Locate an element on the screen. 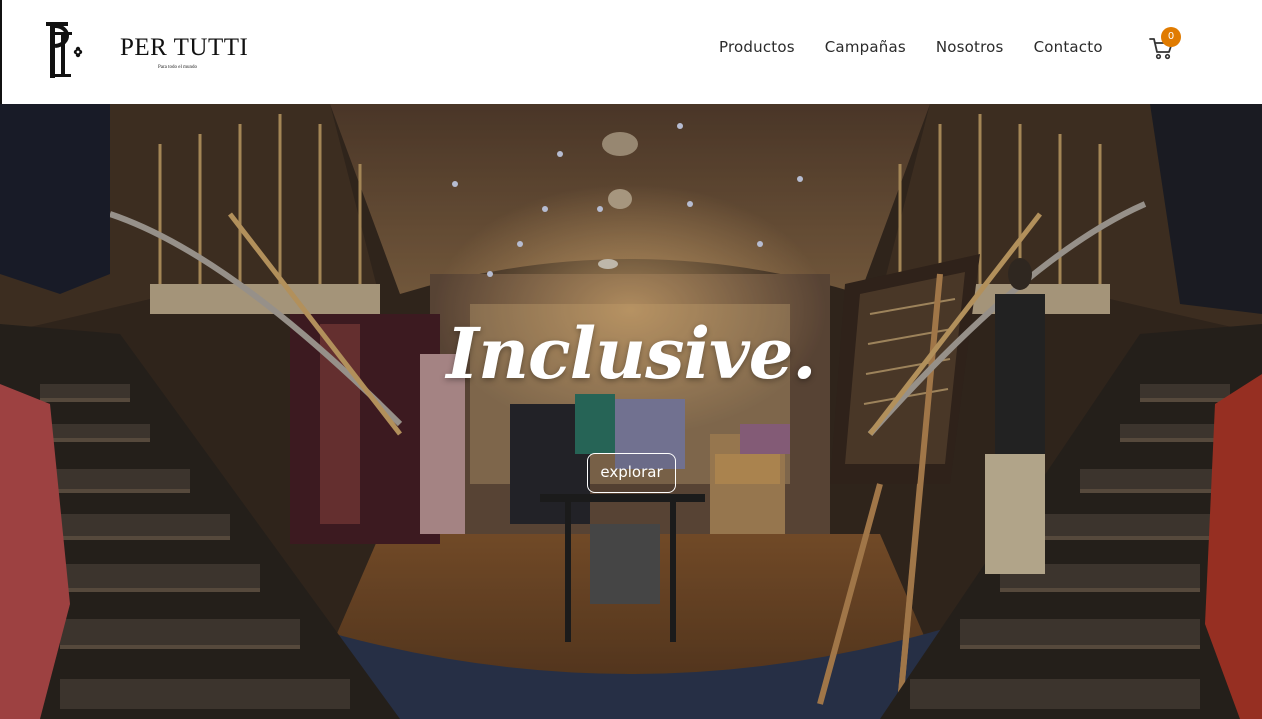 The width and height of the screenshot is (1262, 719). nav-item-campanas: Campañas is located at coordinates (865, 49).